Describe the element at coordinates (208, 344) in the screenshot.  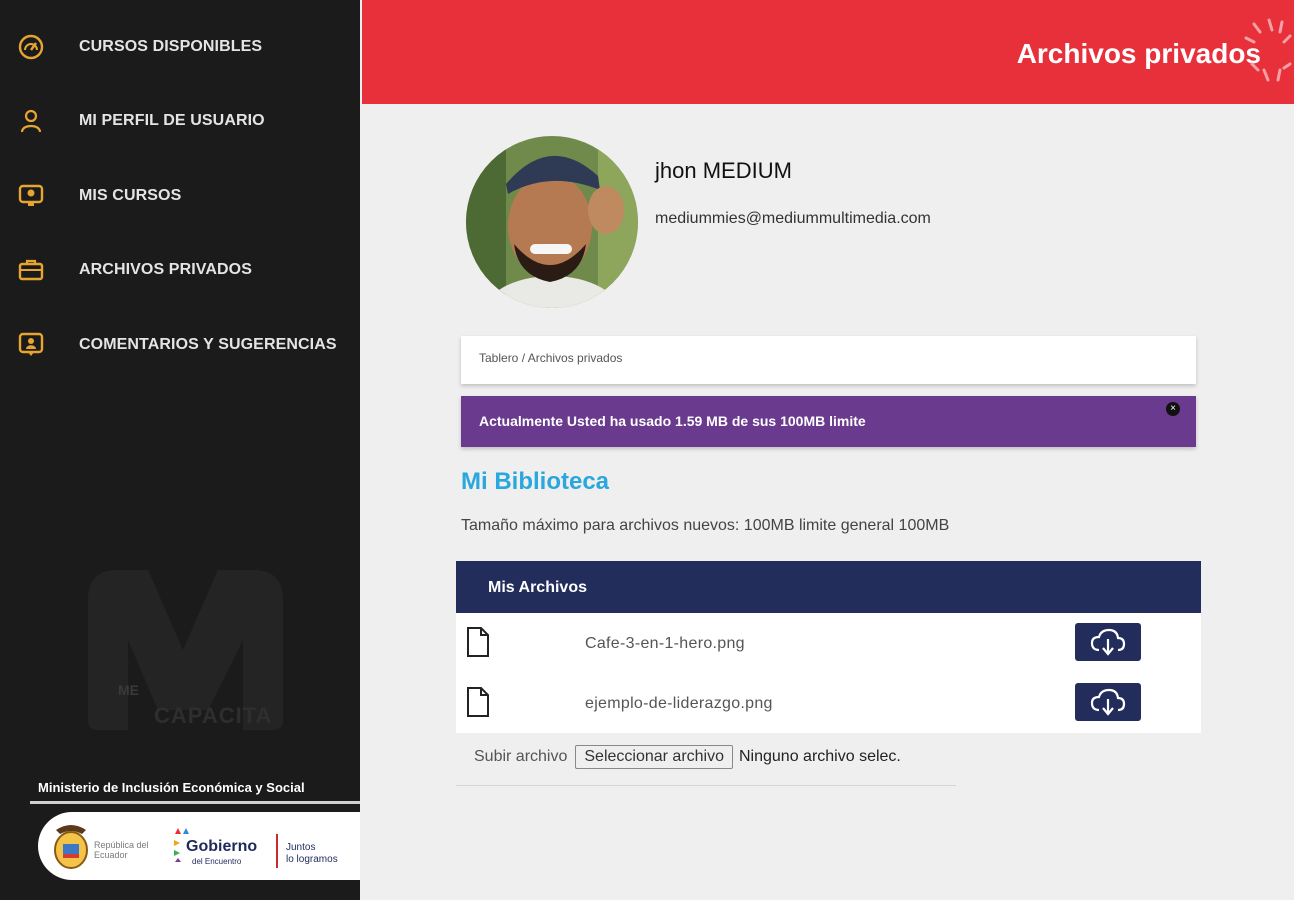
I see `sidebar-item-label: COMENTARIOS Y SUGERENCIAS` at that location.